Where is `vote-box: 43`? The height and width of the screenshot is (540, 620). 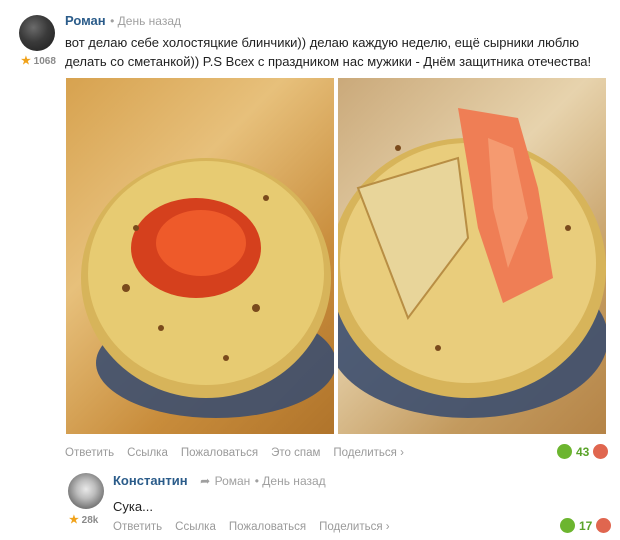
vote-box: 43 is located at coordinates (583, 451).